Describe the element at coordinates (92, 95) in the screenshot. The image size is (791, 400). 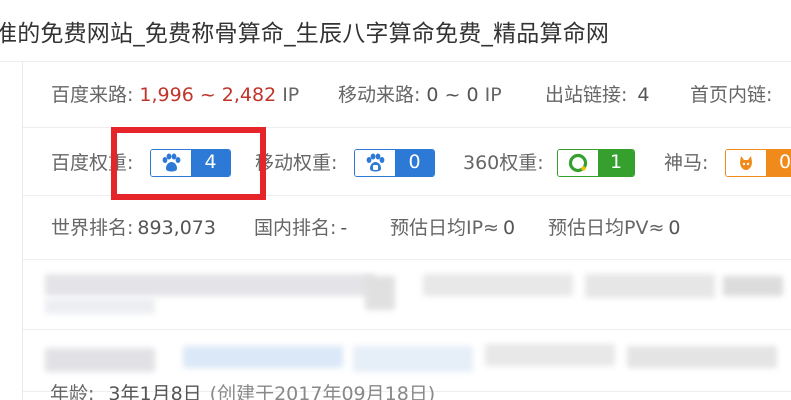
I see `baidu-traffic-label: 百度来路:` at that location.